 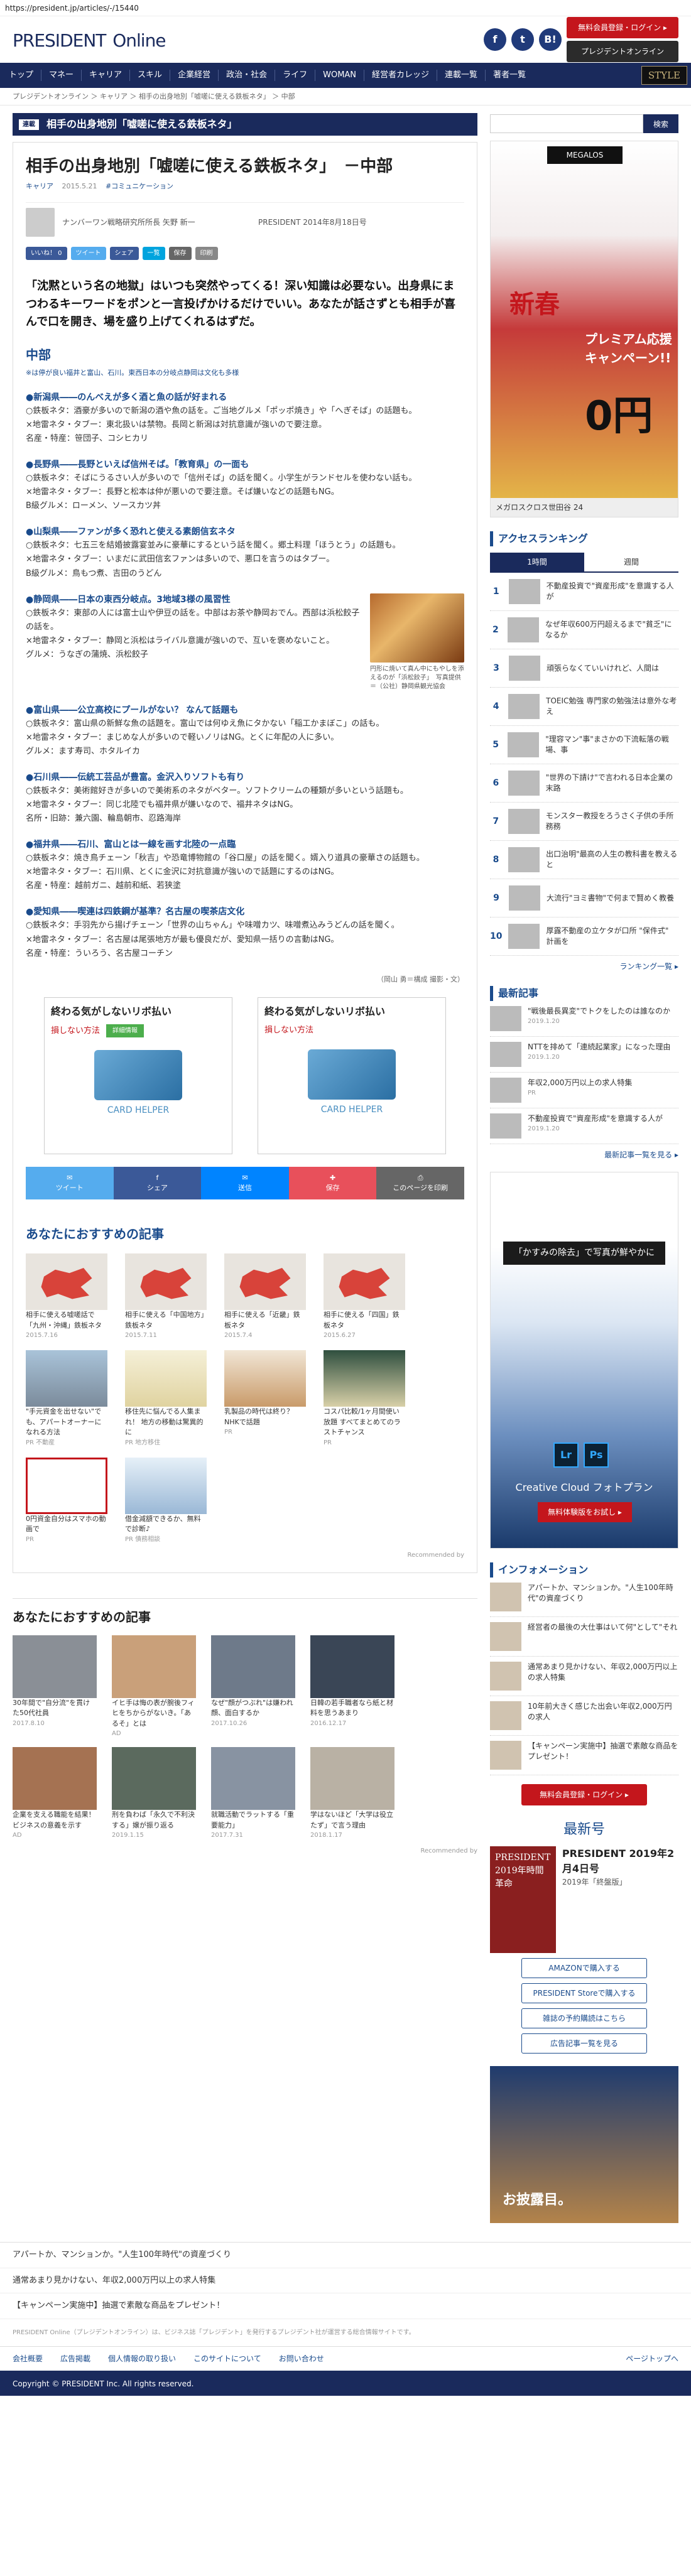 What do you see at coordinates (332, 1183) in the screenshot?
I see `share-pocket: ✚ 保存` at bounding box center [332, 1183].